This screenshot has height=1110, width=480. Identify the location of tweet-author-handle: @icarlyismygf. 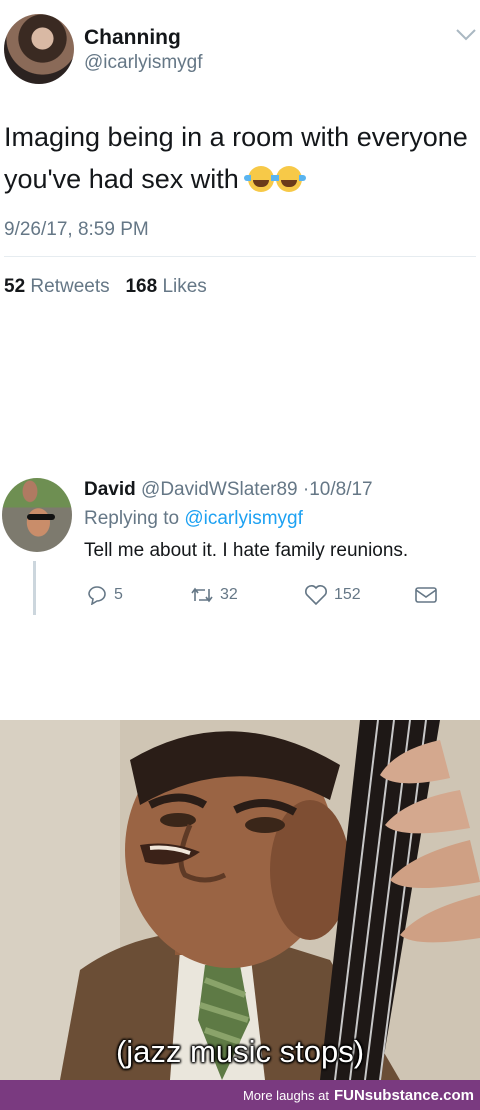
(143, 63).